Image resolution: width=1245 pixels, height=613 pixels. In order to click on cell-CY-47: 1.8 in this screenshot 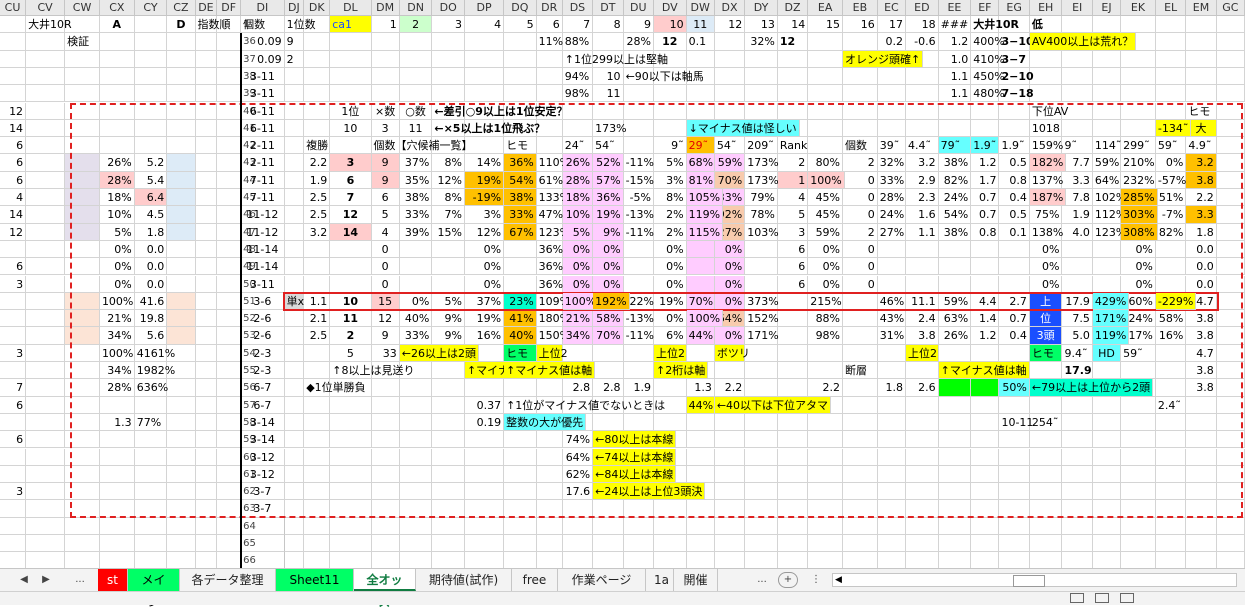, I will do `click(151, 232)`.